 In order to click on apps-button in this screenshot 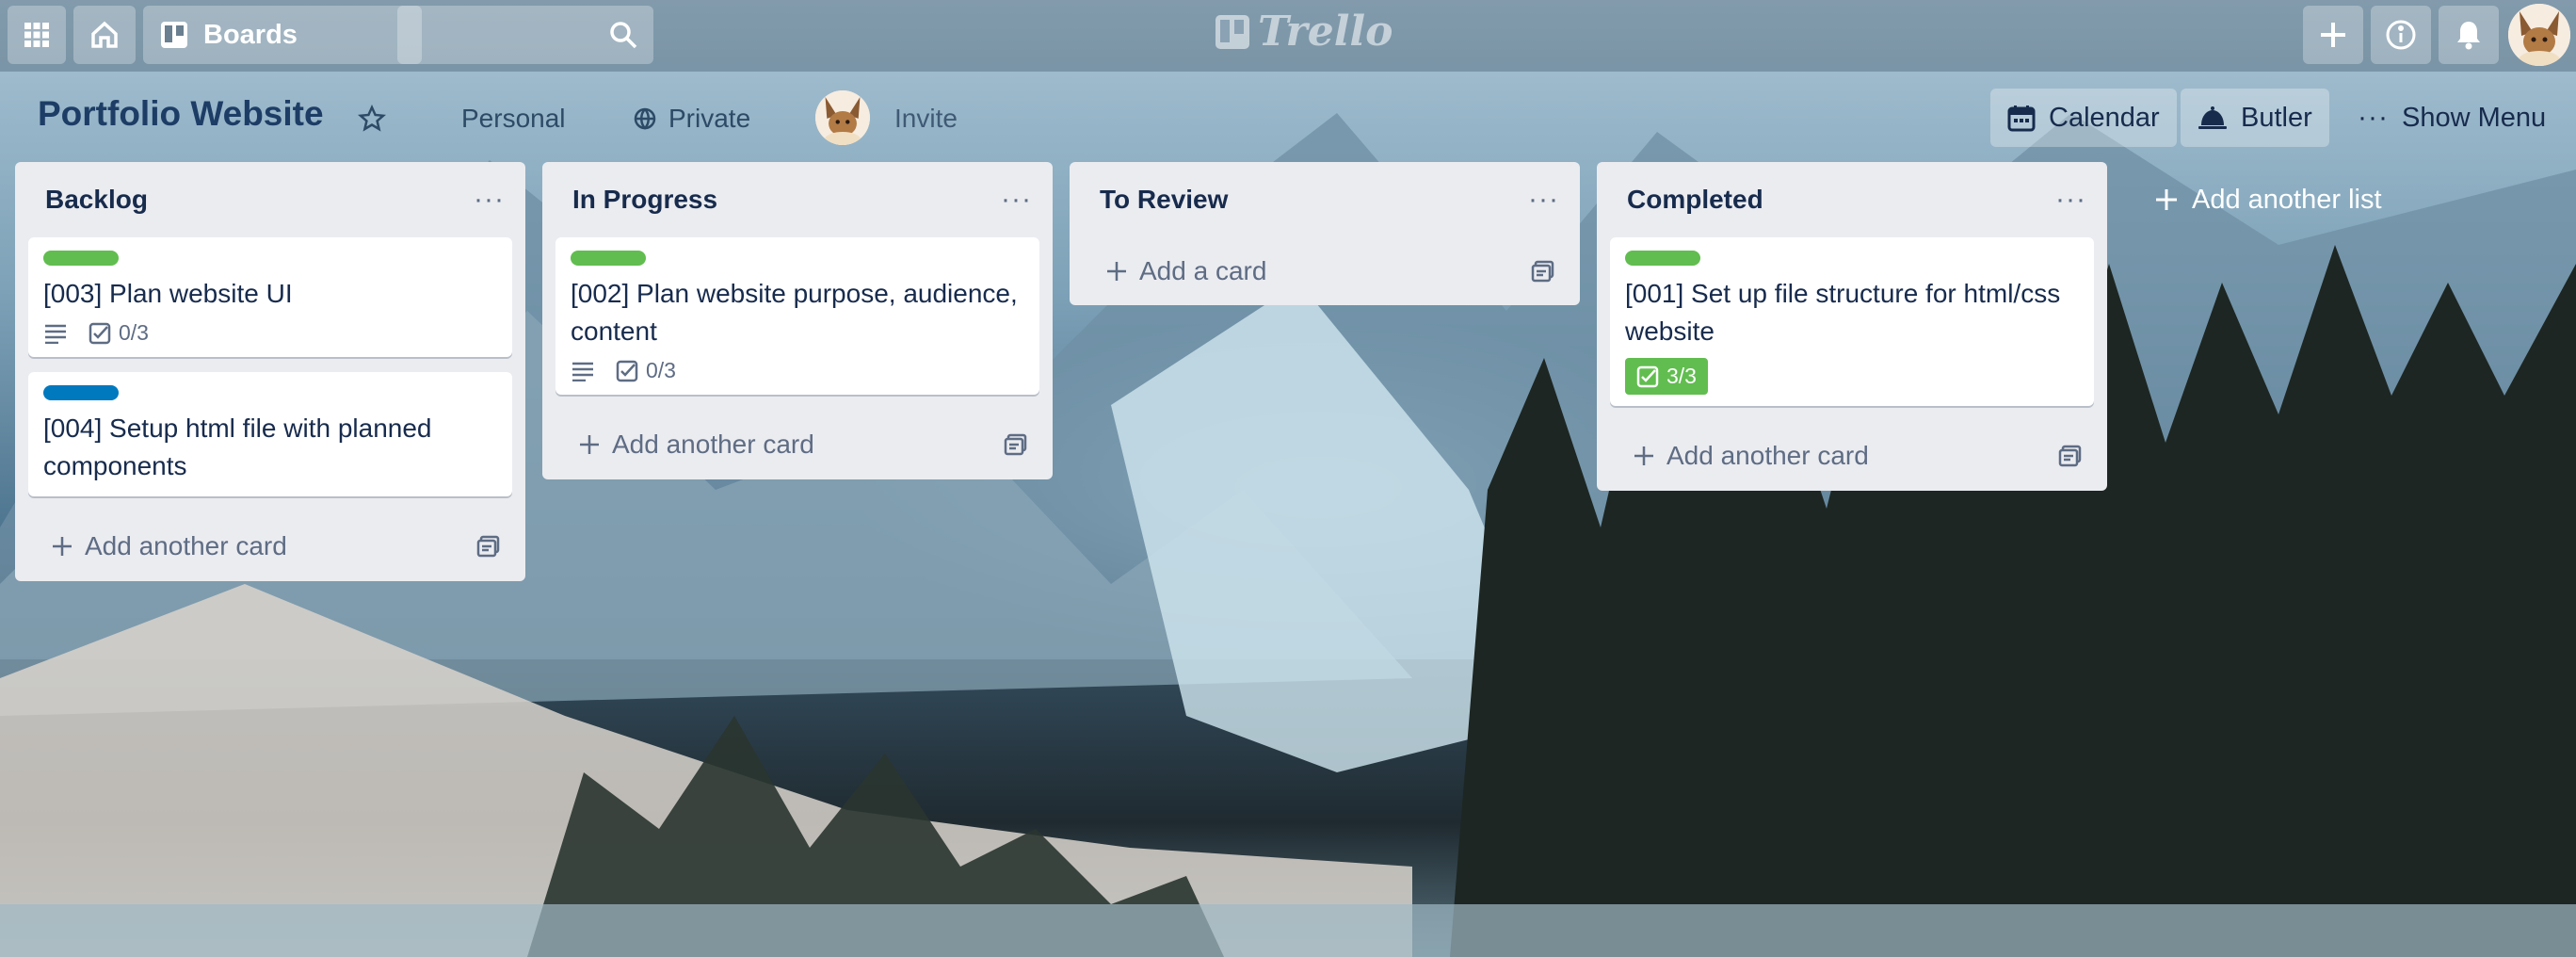, I will do `click(37, 35)`.